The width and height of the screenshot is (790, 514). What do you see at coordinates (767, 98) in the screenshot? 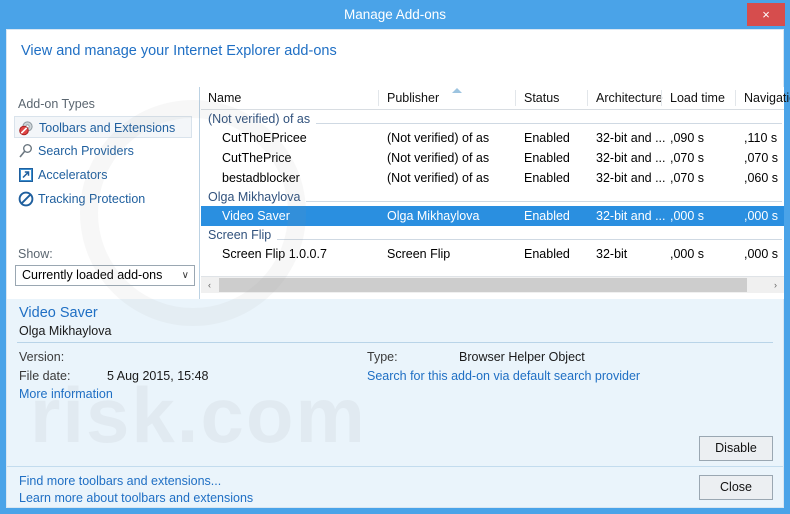
I see `column-header-navigation: Navigation` at bounding box center [767, 98].